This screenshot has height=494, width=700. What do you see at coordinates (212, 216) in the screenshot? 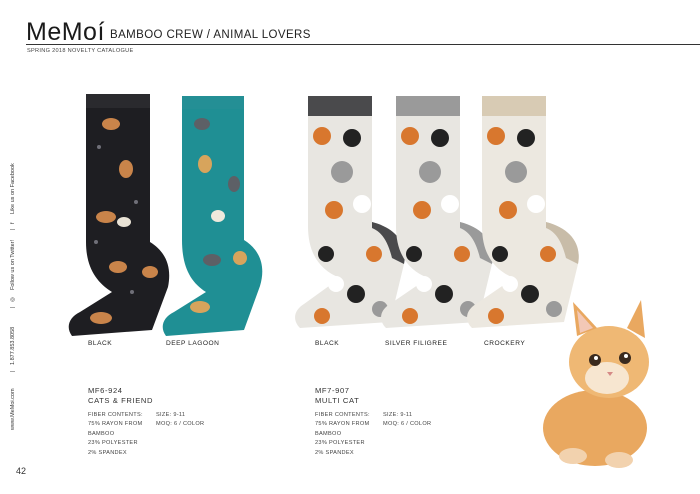
I see `sock-cats-friend-deep-lagoon` at bounding box center [212, 216].